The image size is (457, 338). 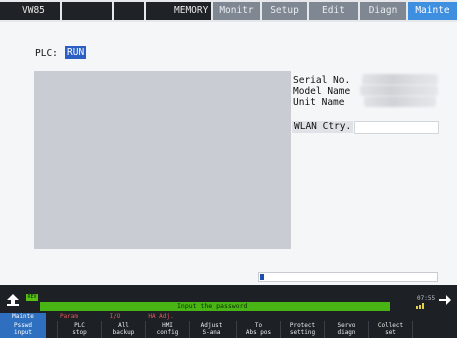 I want to click on fkey-label-line2: set, so click(x=390, y=332).